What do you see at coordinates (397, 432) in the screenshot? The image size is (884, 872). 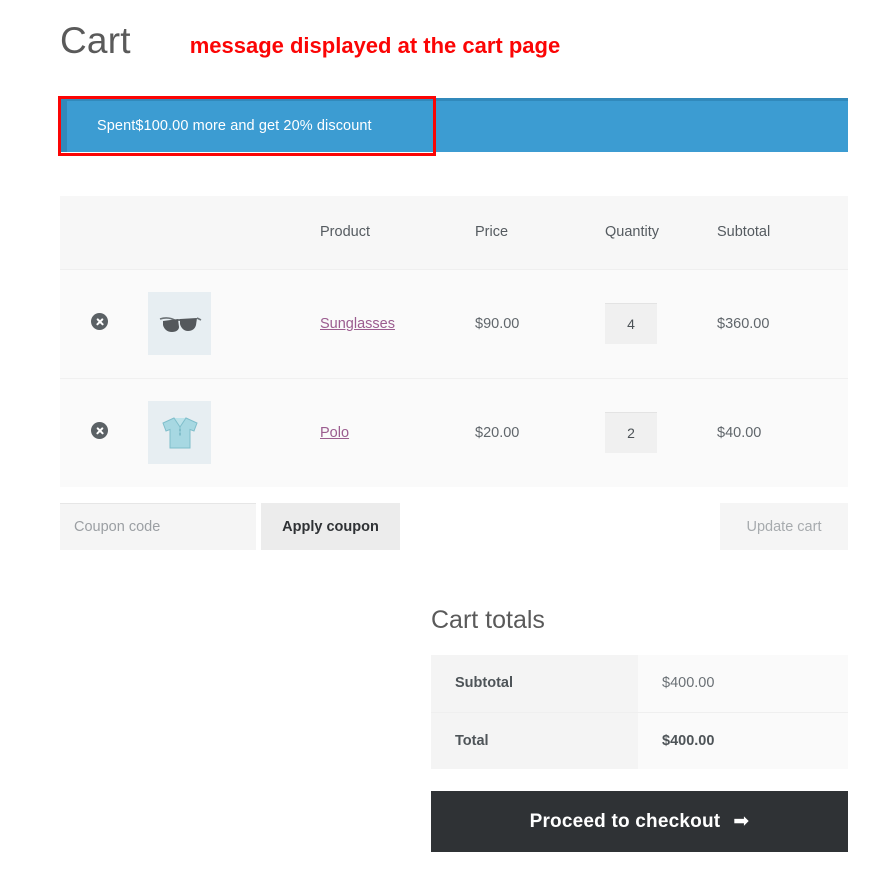 I see `product-name-cell: Polo` at bounding box center [397, 432].